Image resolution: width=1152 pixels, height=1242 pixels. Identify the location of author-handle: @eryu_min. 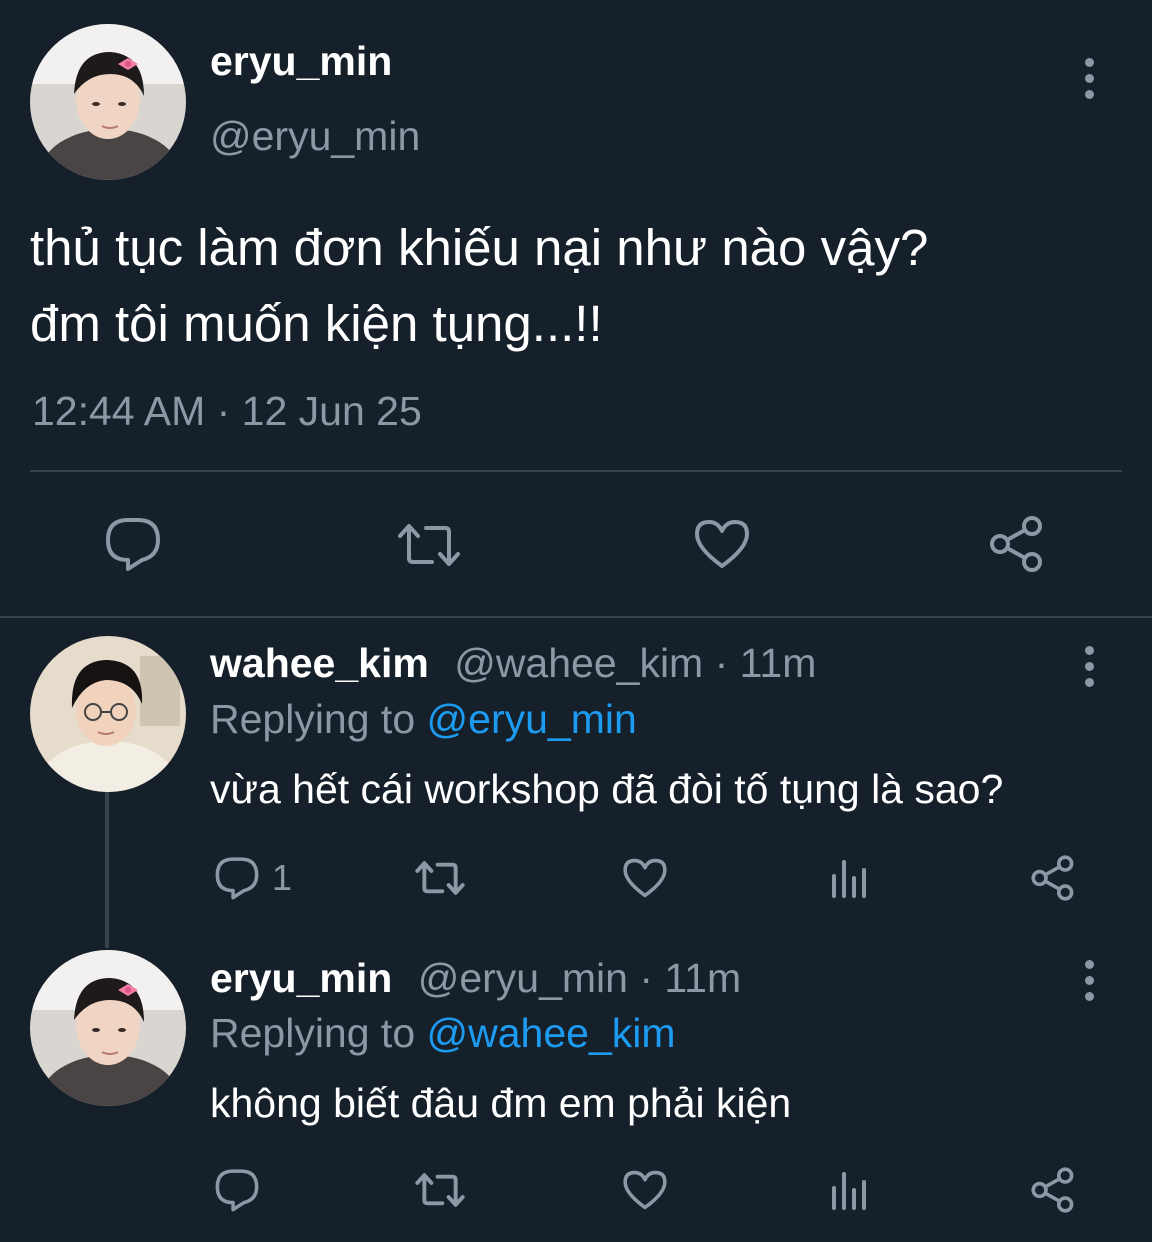
(315, 136).